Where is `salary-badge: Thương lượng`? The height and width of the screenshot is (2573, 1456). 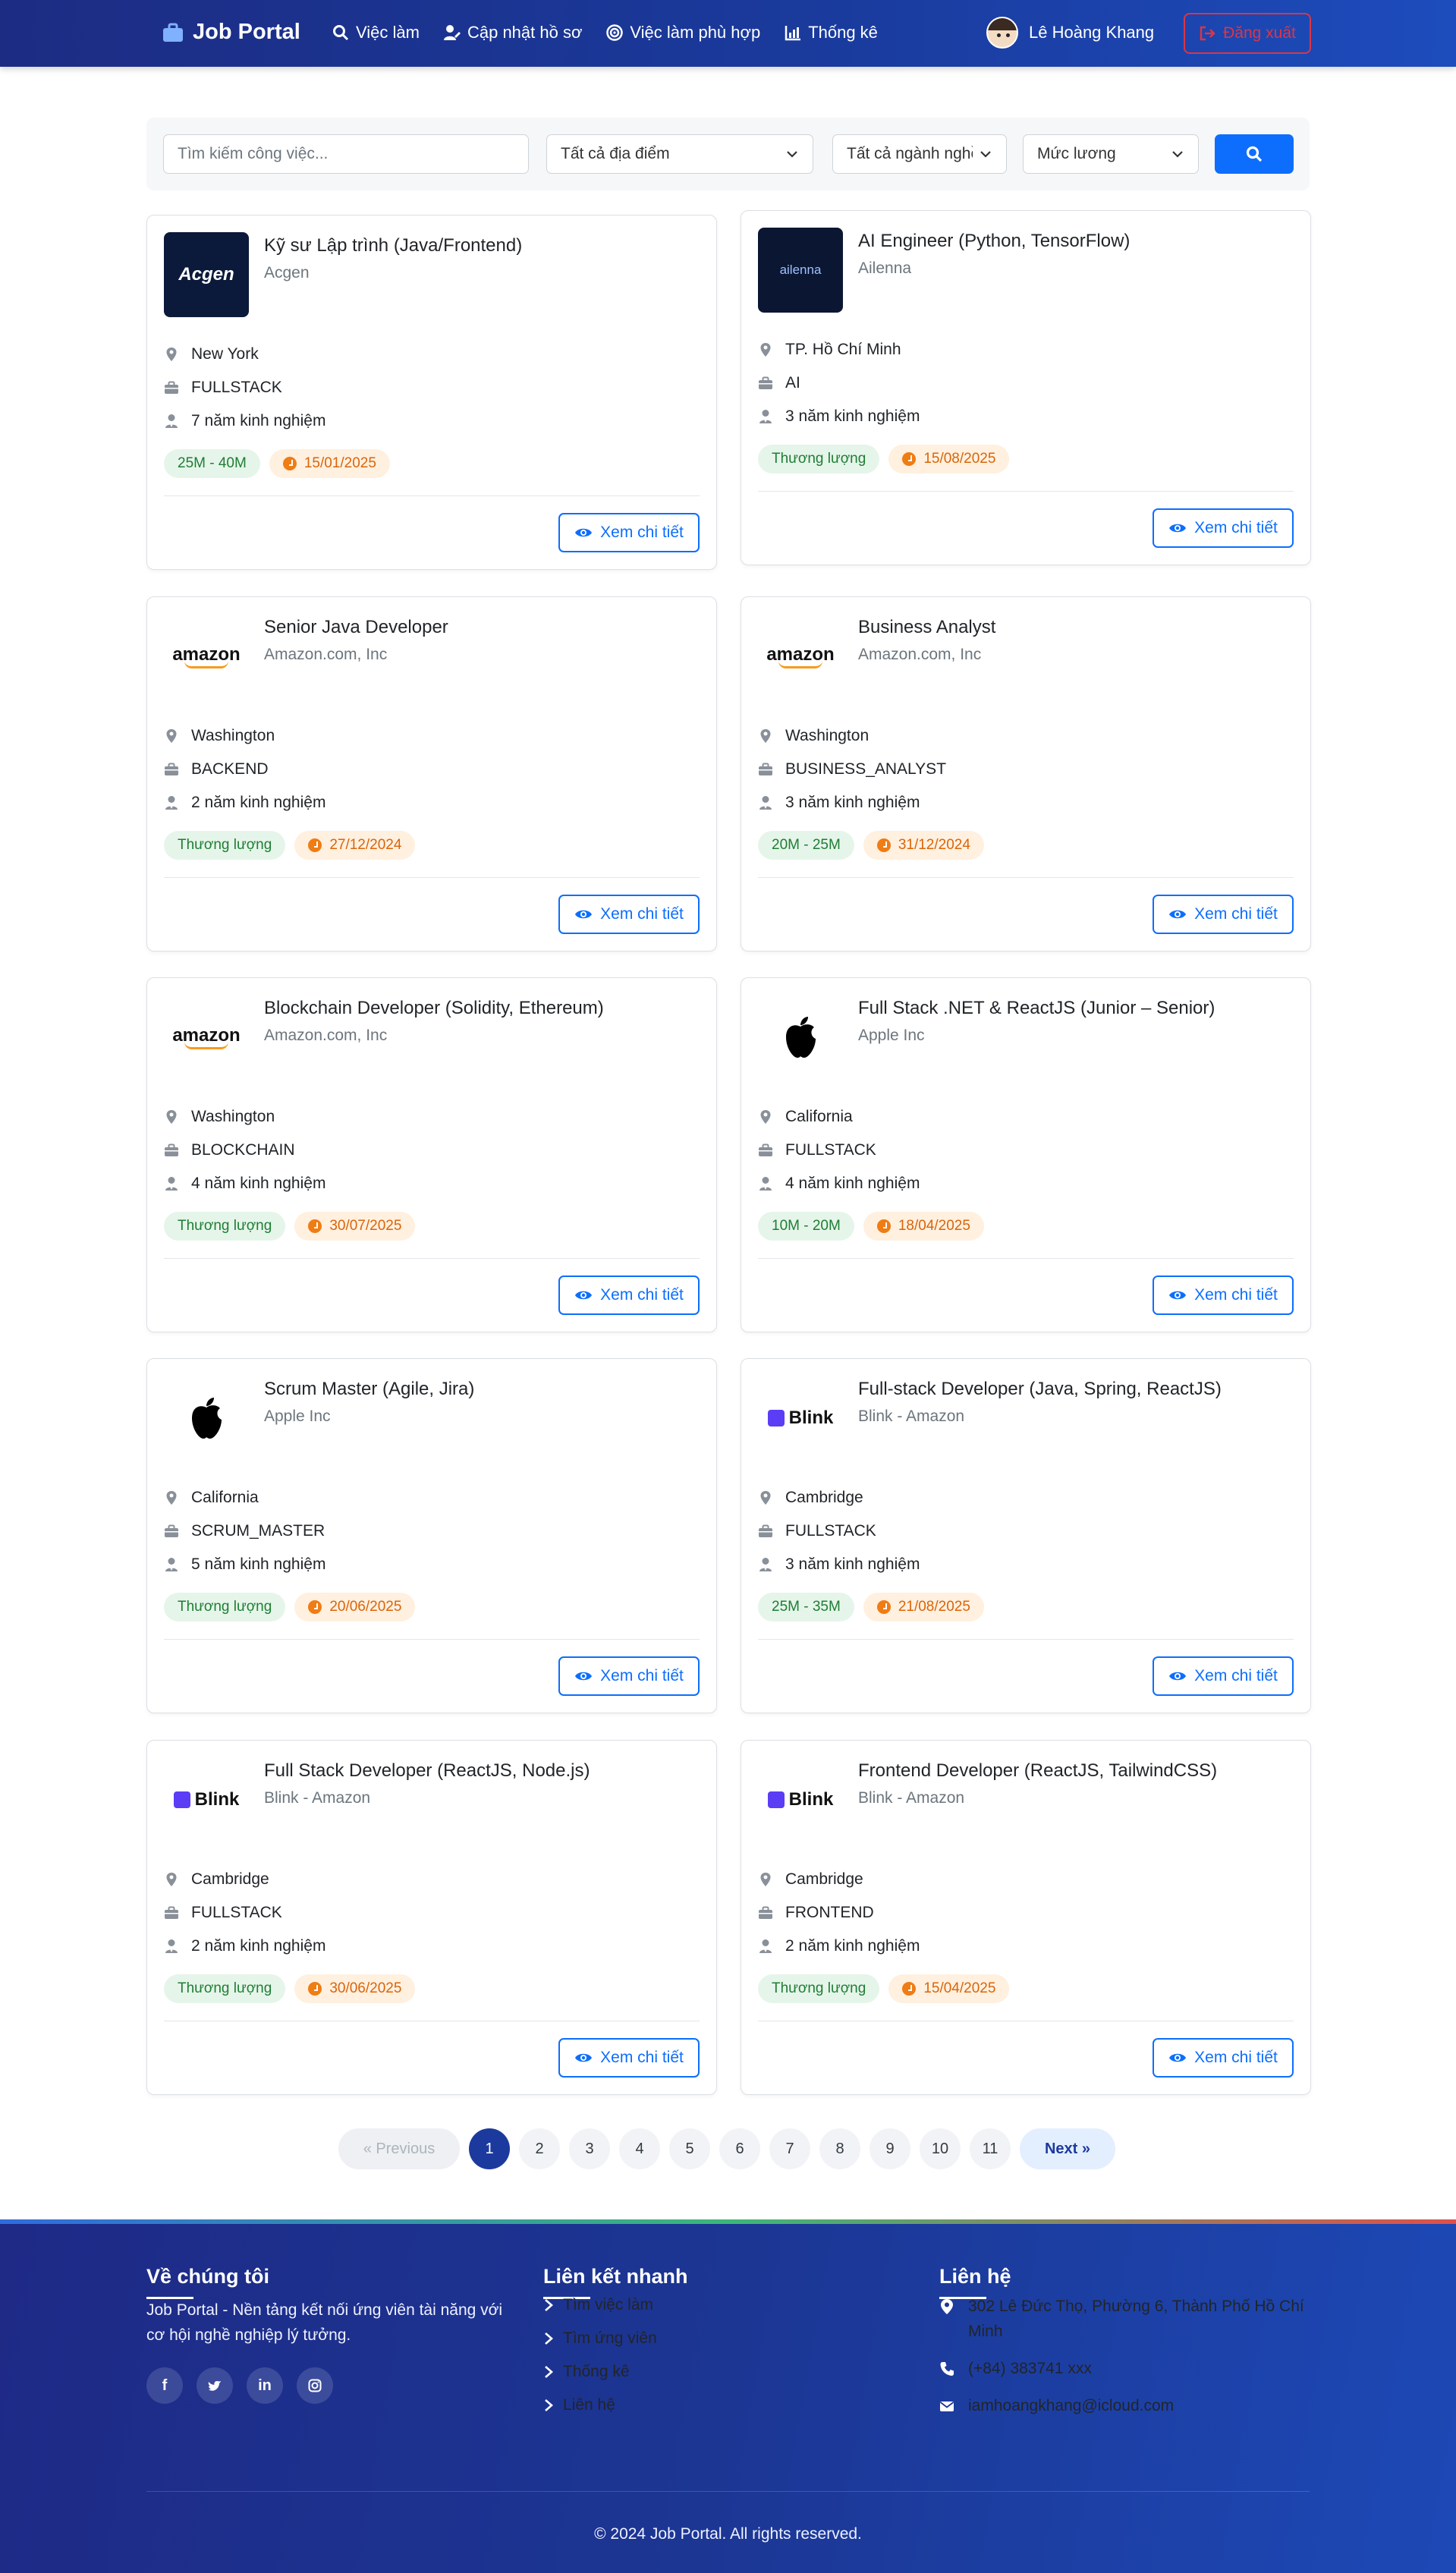
salary-badge: Thương lượng is located at coordinates (225, 1989).